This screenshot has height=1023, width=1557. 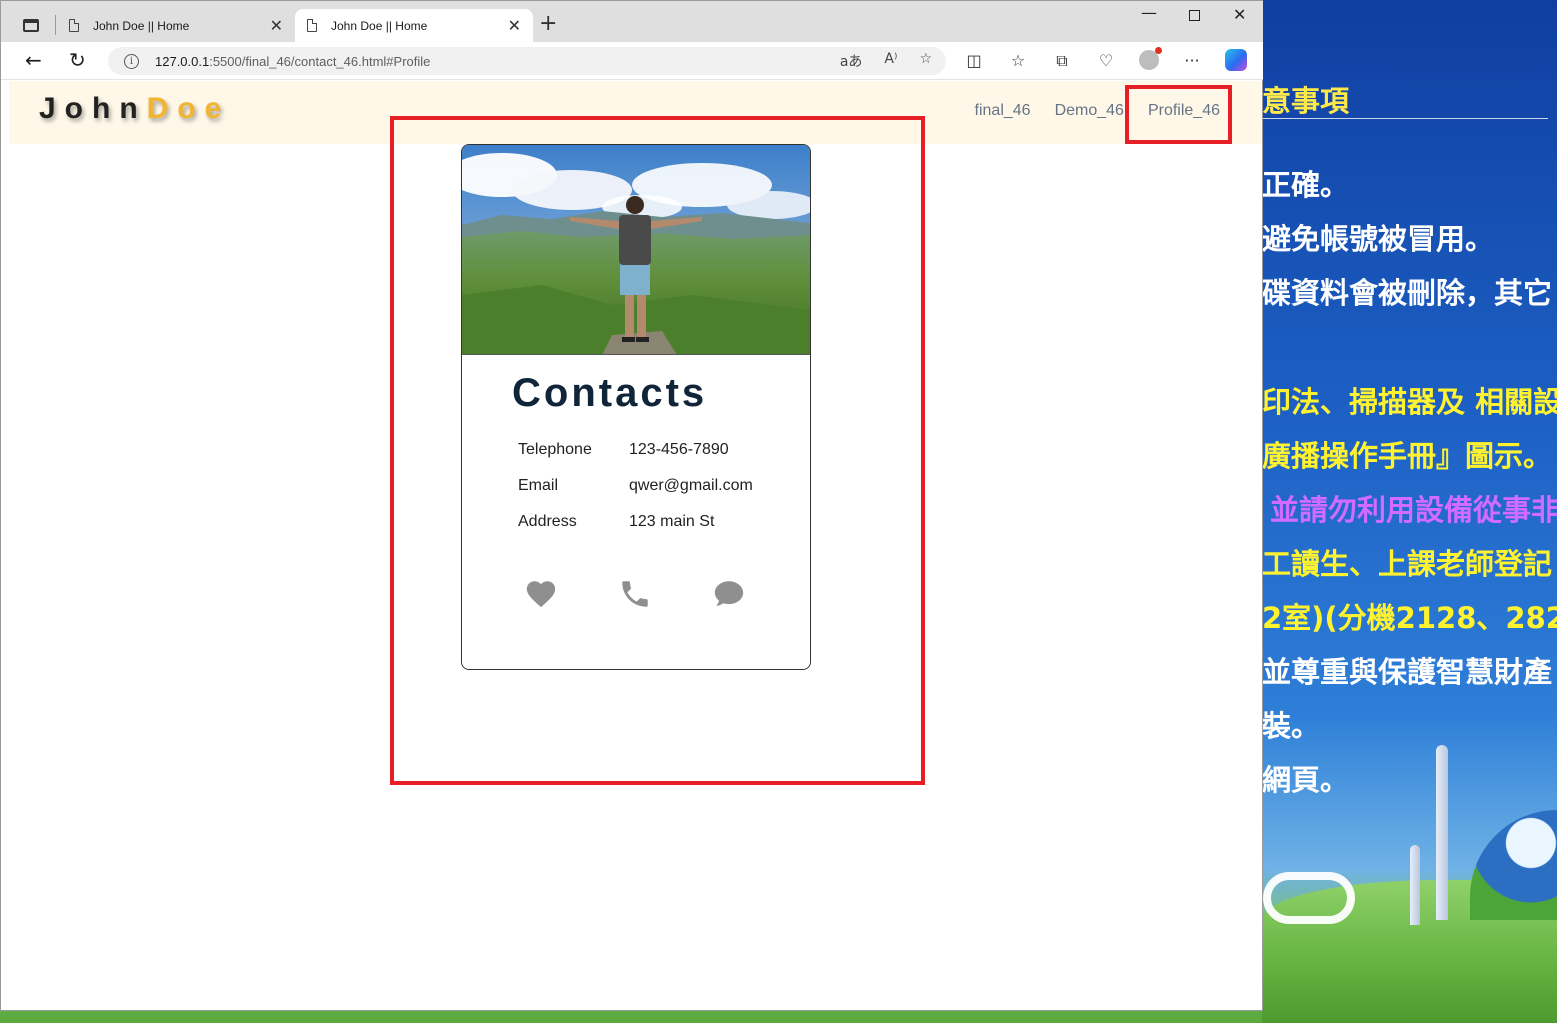 What do you see at coordinates (548, 23) in the screenshot?
I see `new-tab-icon: +` at bounding box center [548, 23].